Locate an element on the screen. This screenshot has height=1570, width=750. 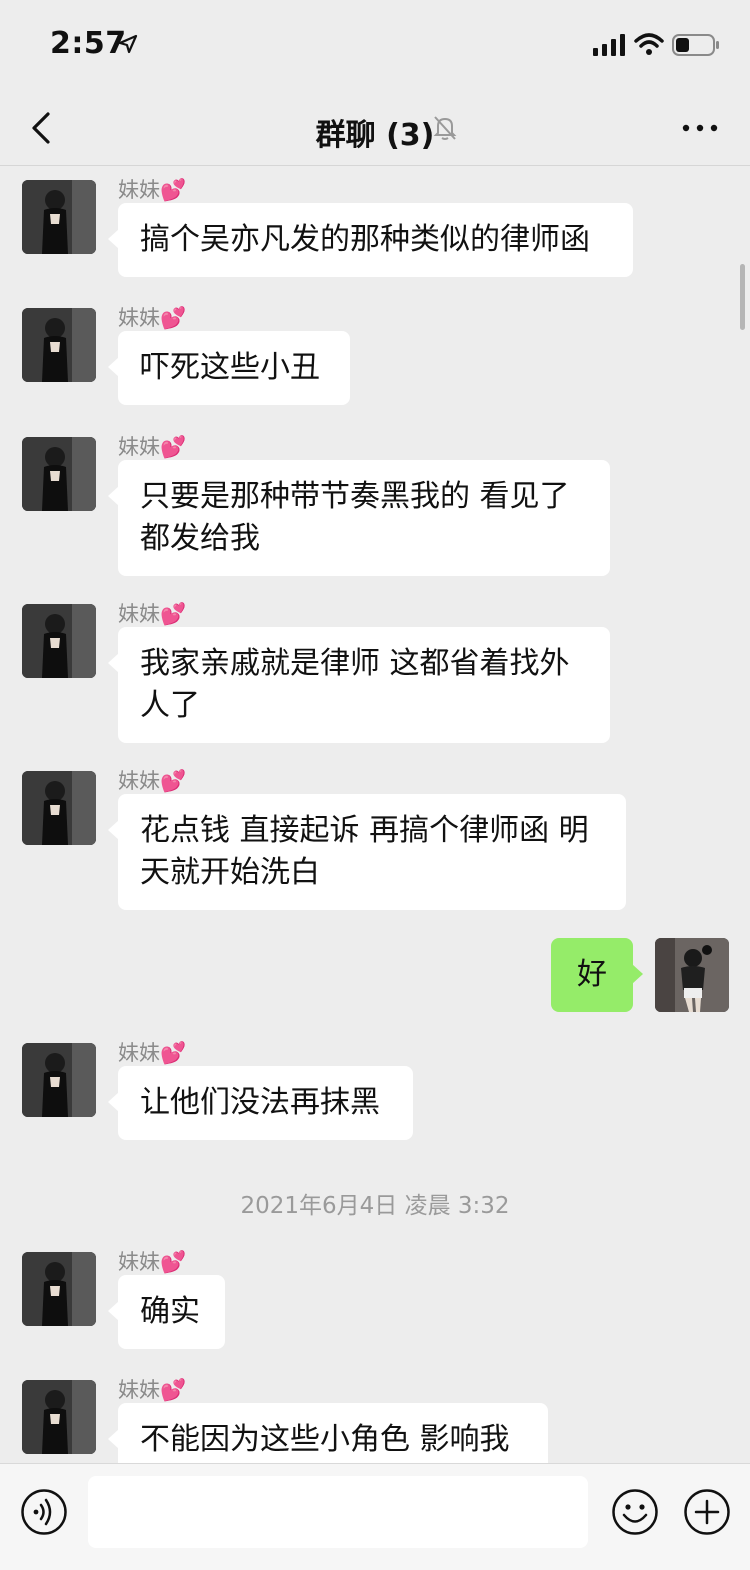
message-bubble: 我家亲戚就是律师 这都省着找外人了 is located at coordinates (359, 685).